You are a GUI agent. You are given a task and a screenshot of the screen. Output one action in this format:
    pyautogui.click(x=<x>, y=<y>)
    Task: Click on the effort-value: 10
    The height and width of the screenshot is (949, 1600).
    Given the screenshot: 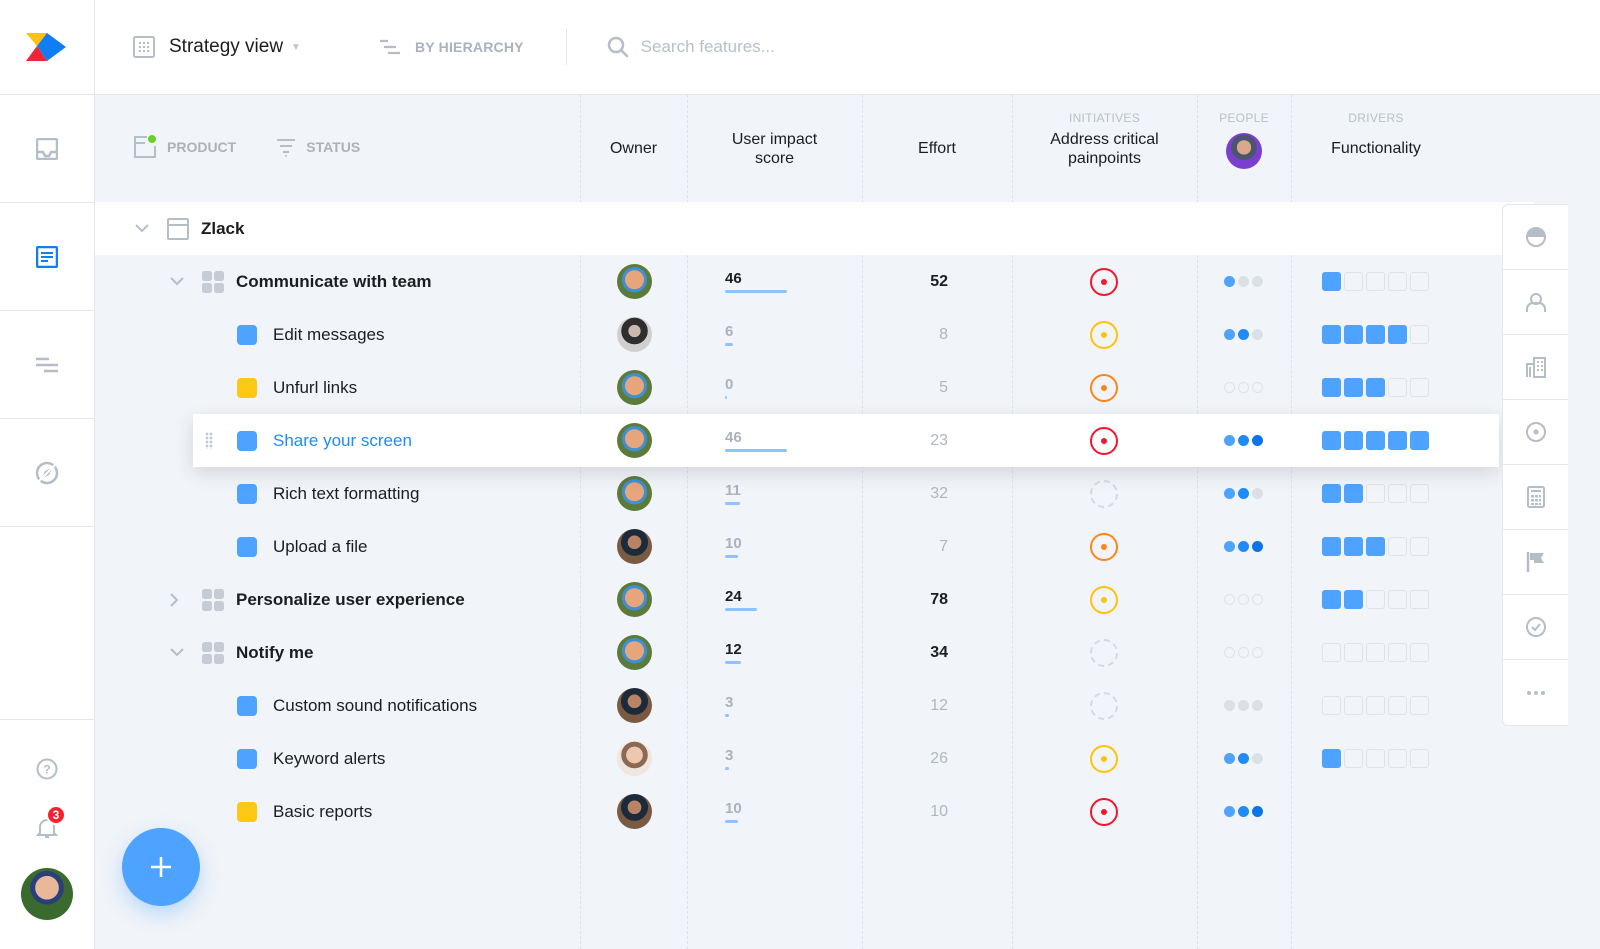 What is the action you would take?
    pyautogui.click(x=918, y=811)
    